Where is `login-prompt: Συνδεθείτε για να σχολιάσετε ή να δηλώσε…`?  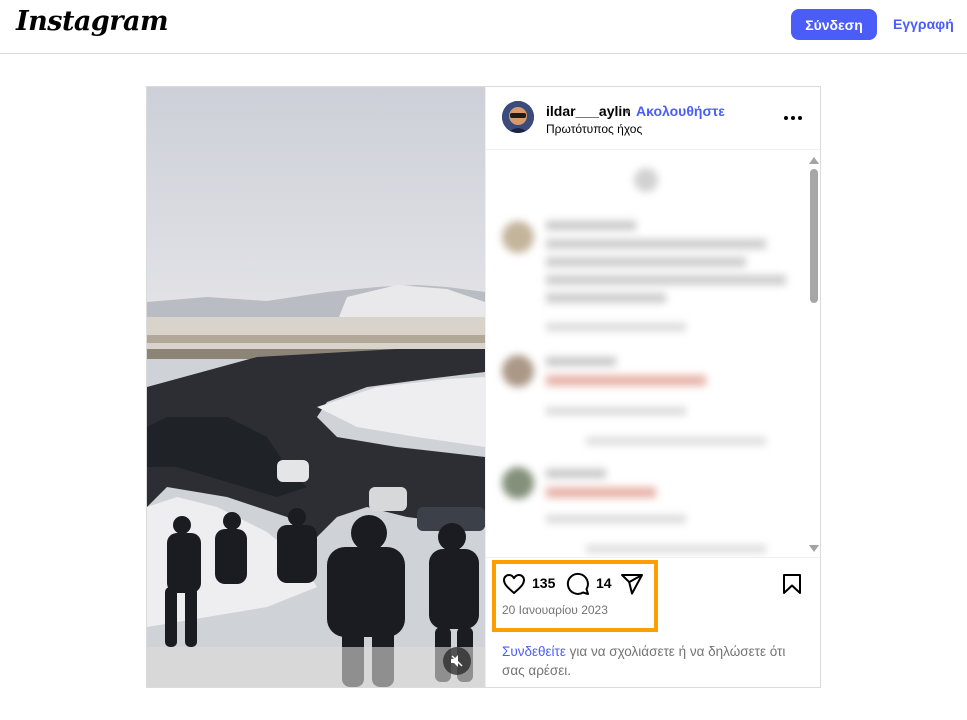
login-prompt: Συνδεθείτε για να σχολιάσετε ή να δηλώσε… is located at coordinates (652, 661).